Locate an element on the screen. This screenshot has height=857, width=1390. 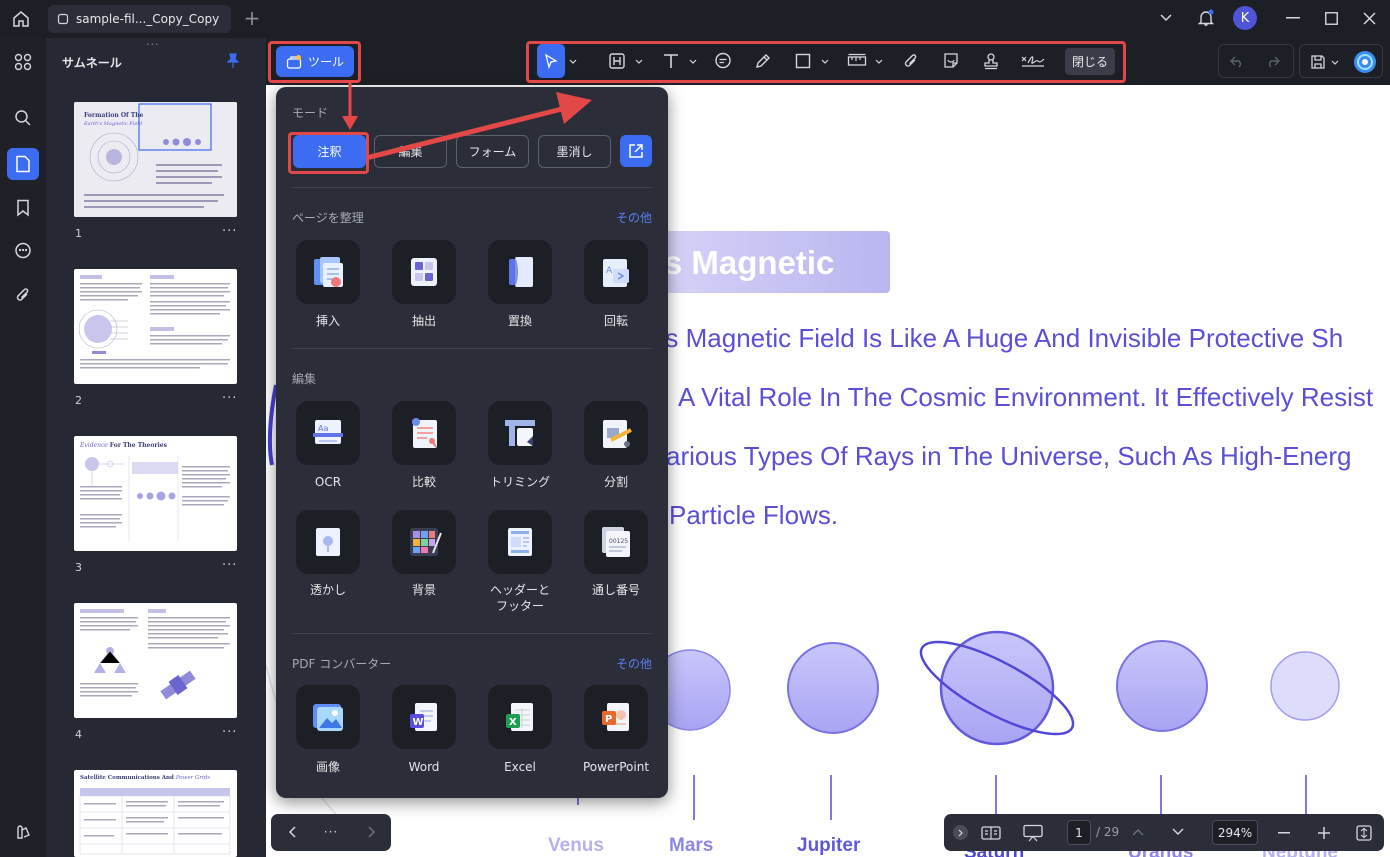
save-icon is located at coordinates (1318, 62).